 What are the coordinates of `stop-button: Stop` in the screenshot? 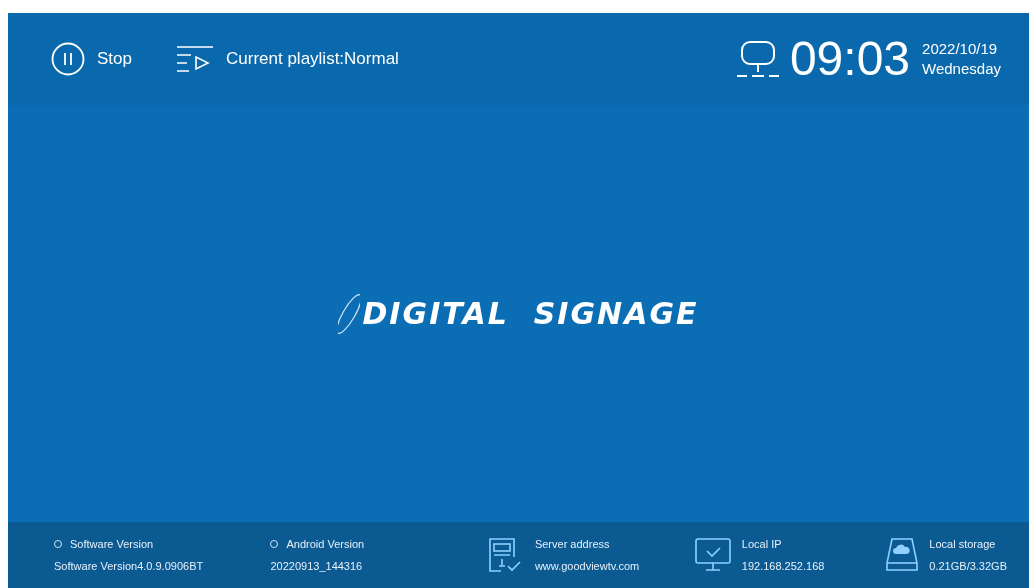 It's located at (91, 59).